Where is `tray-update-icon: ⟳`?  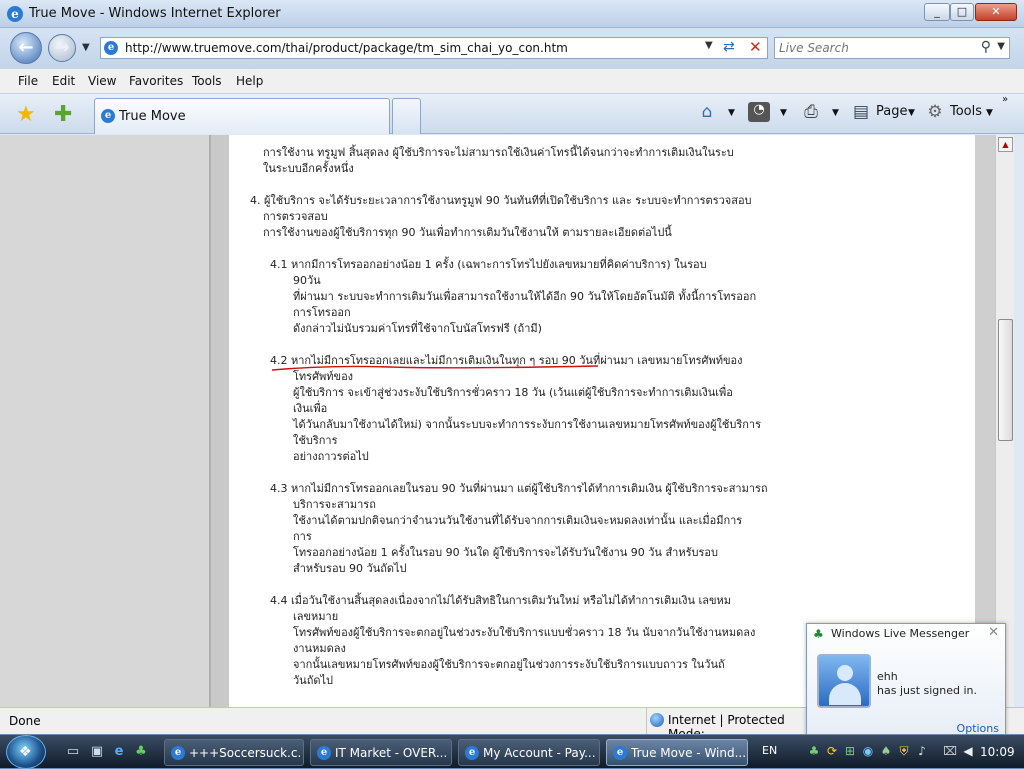
tray-update-icon: ⟳ is located at coordinates (832, 752).